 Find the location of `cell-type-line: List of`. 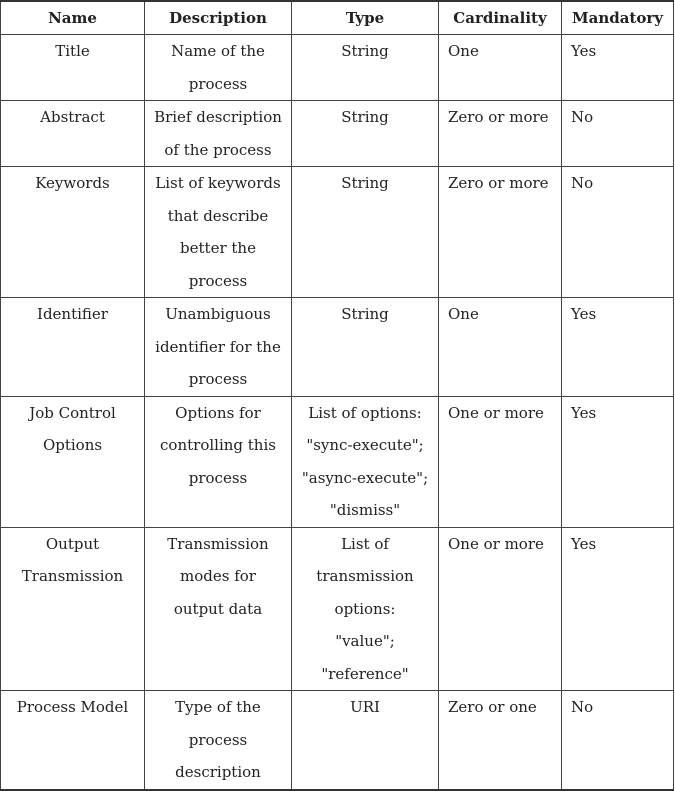

cell-type-line: List of is located at coordinates (365, 543).